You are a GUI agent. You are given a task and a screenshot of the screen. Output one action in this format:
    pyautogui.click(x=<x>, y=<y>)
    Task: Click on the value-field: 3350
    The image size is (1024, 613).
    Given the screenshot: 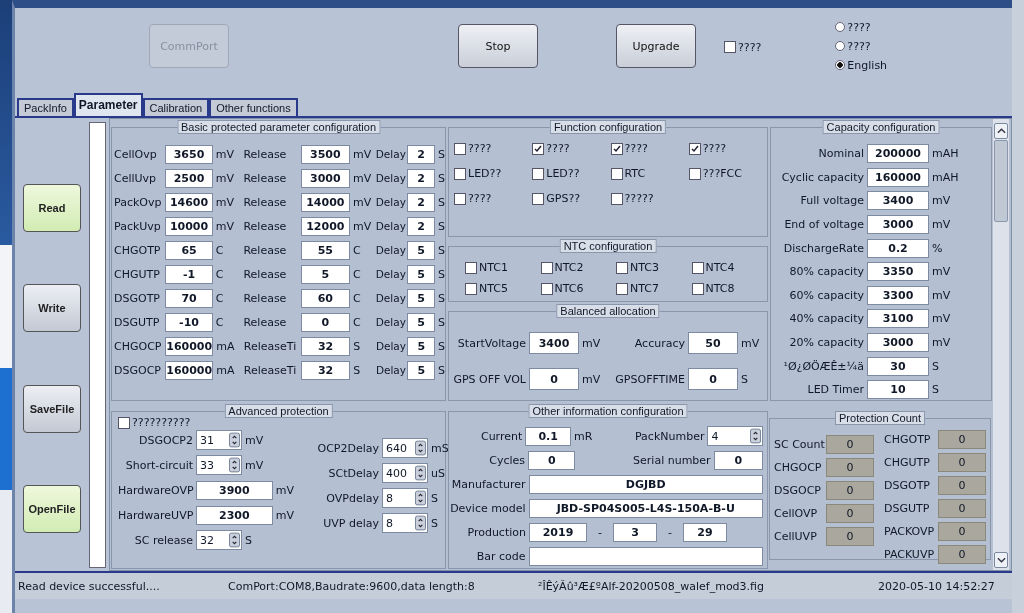 What is the action you would take?
    pyautogui.click(x=898, y=272)
    